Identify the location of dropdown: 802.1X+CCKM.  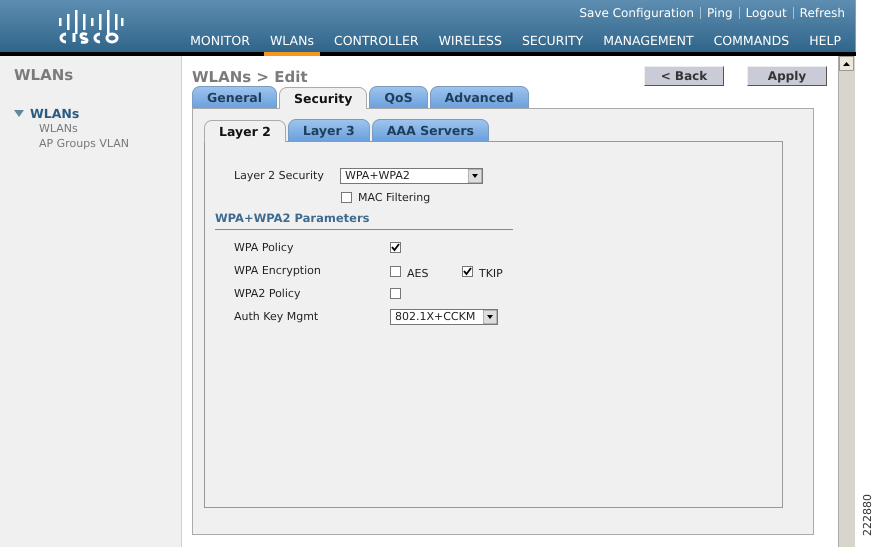
(444, 316).